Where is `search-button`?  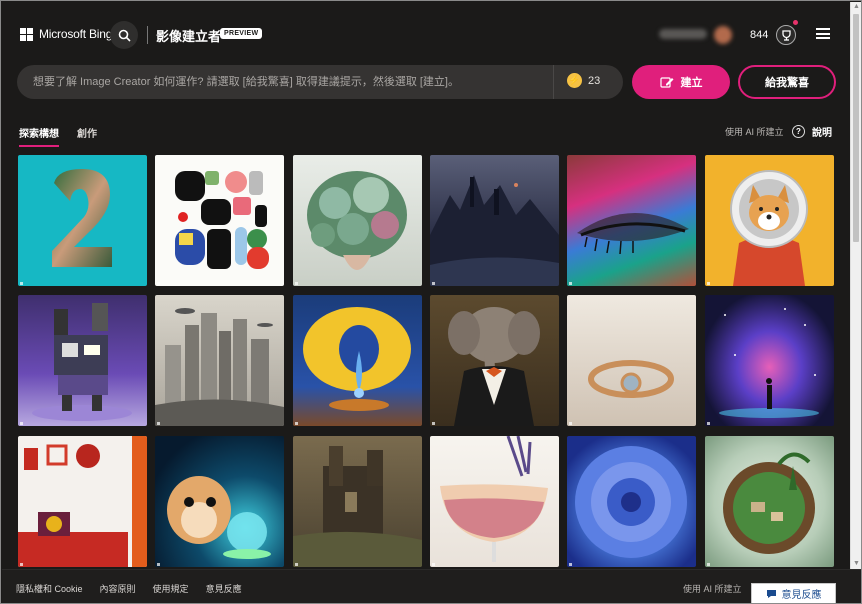 search-button is located at coordinates (124, 35).